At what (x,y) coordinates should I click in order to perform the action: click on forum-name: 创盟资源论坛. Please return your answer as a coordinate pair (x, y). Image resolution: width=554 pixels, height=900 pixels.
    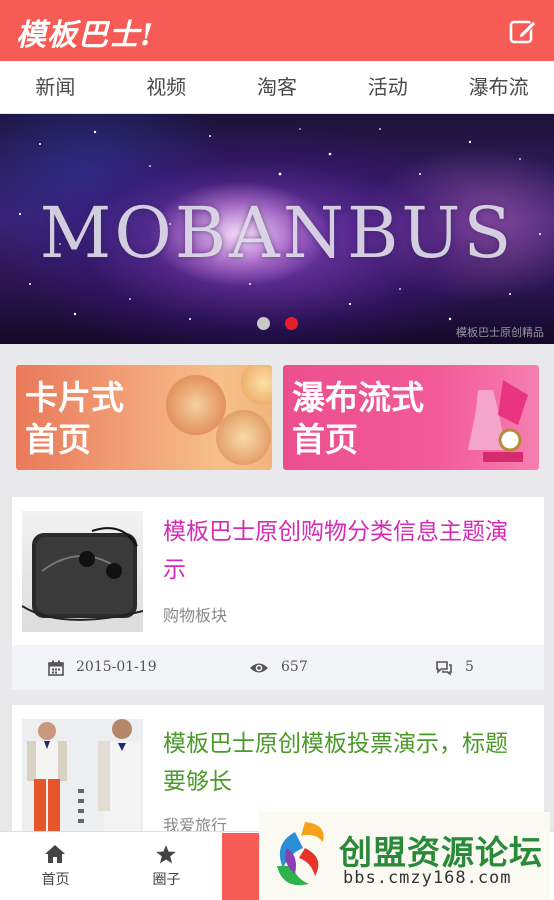
    Looking at the image, I should click on (441, 852).